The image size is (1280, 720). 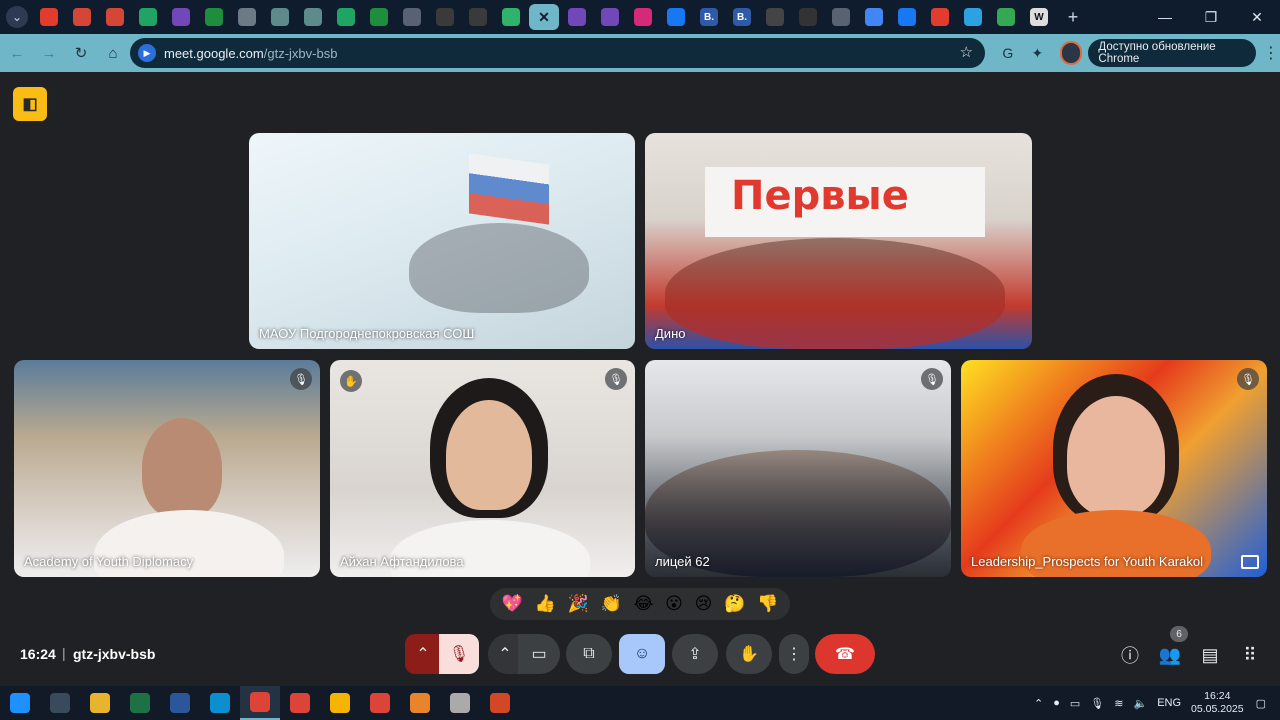 I want to click on minimize-icon: —, so click(x=1165, y=17).